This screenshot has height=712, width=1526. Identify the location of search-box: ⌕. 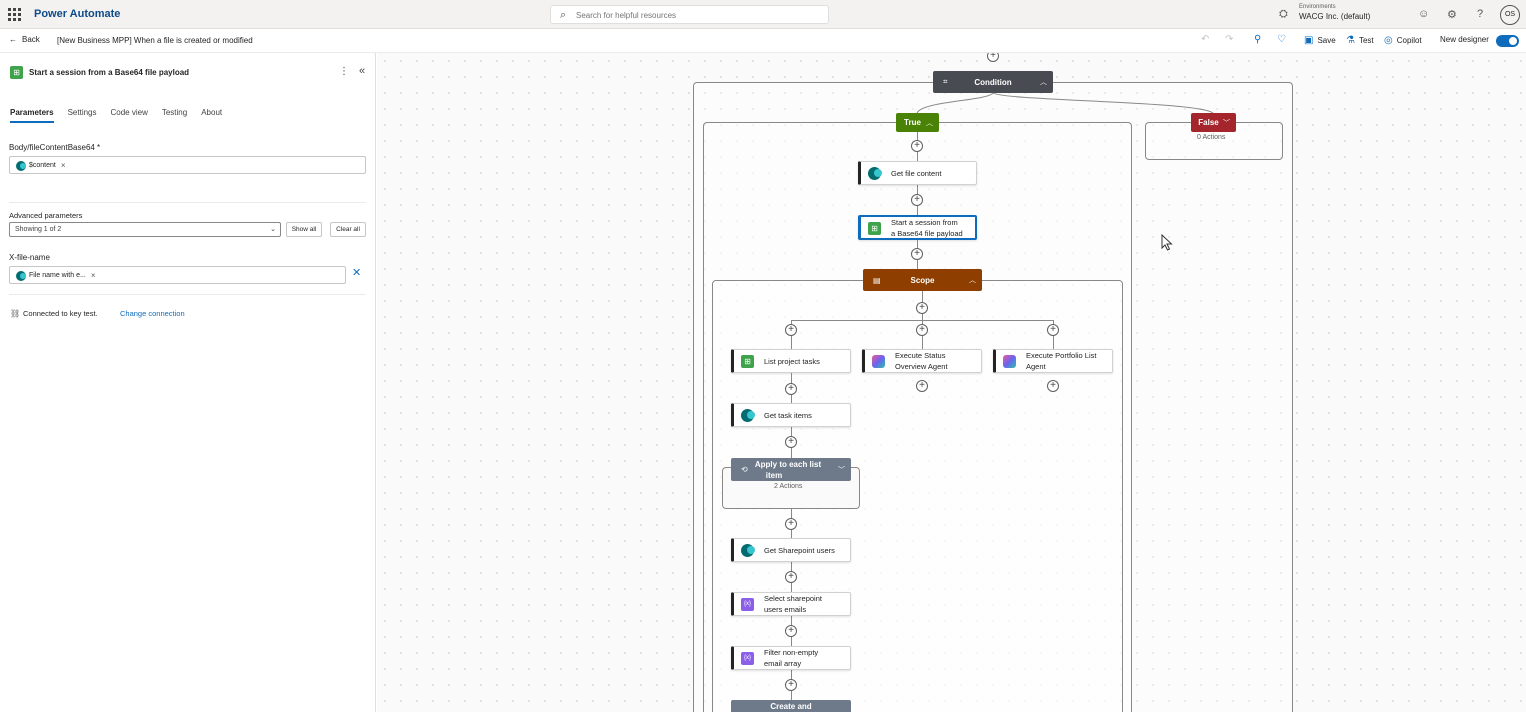
(689, 14).